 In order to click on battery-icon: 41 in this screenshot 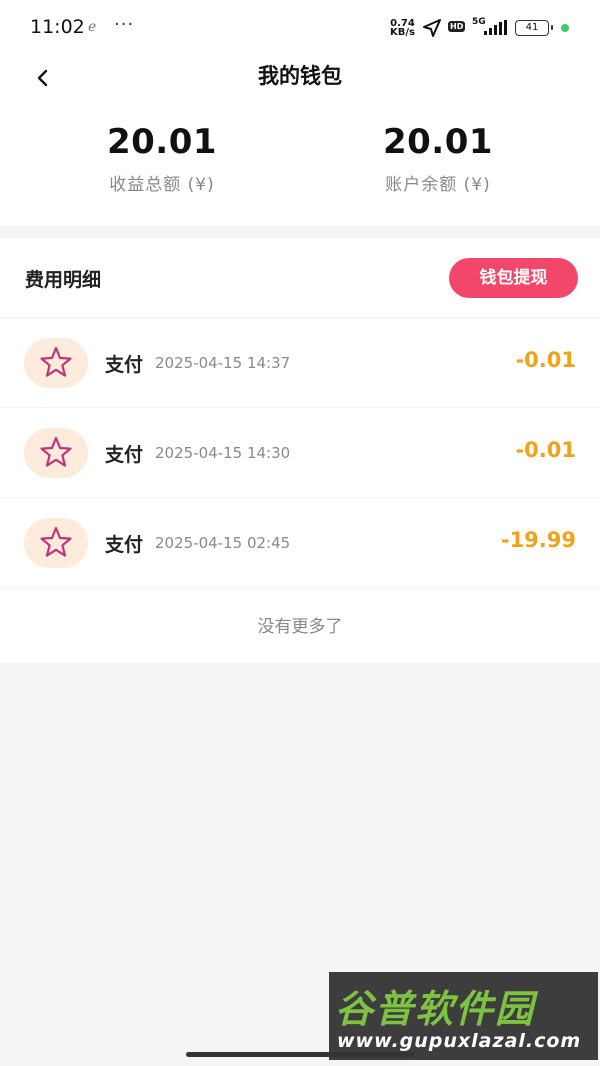, I will do `click(534, 28)`.